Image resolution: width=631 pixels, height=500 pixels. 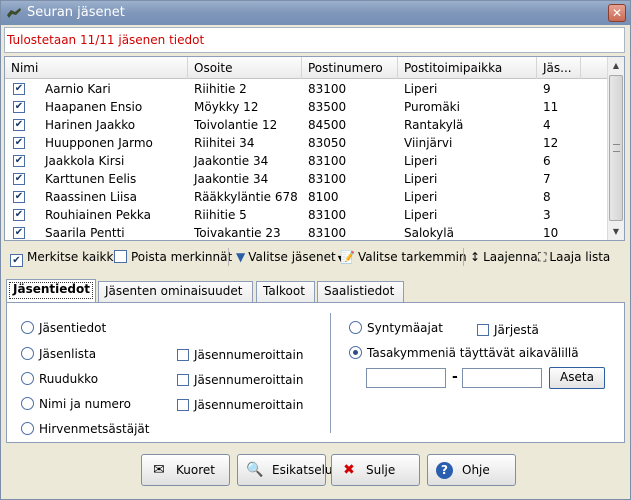 I want to click on table-row: ✔ Karttunen Eelis Jaakontie 34 83100 Liperi 7, so click(x=307, y=179).